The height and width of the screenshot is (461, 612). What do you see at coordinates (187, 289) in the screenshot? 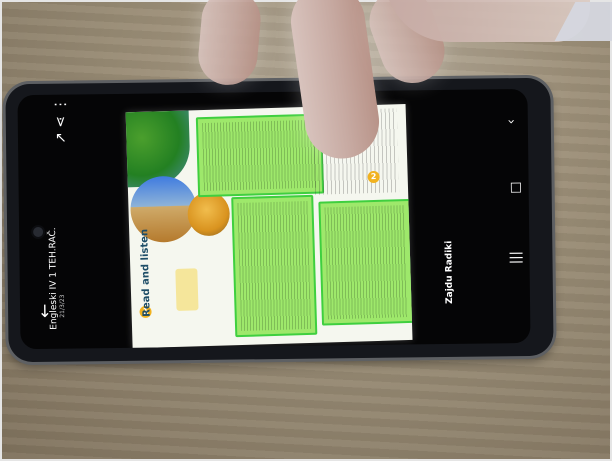
I see `highlight-note` at bounding box center [187, 289].